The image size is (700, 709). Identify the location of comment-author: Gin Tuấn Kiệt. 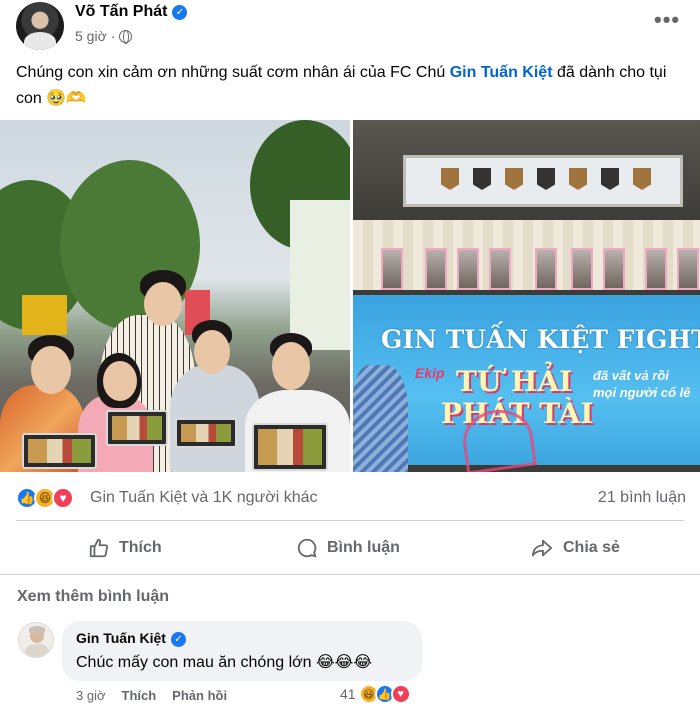
(121, 638).